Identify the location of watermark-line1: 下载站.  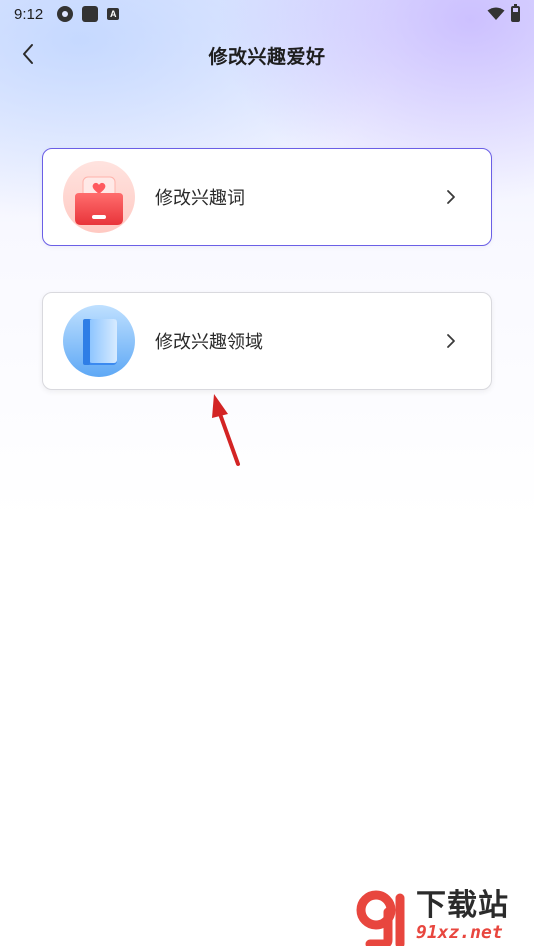
(462, 905).